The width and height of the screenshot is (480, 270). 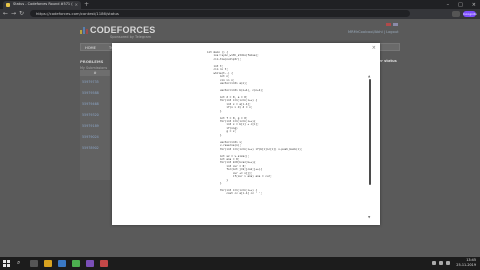 What do you see at coordinates (373, 32) in the screenshot?
I see `user-links: MRMrCoolcool/Abhi | Logout` at bounding box center [373, 32].